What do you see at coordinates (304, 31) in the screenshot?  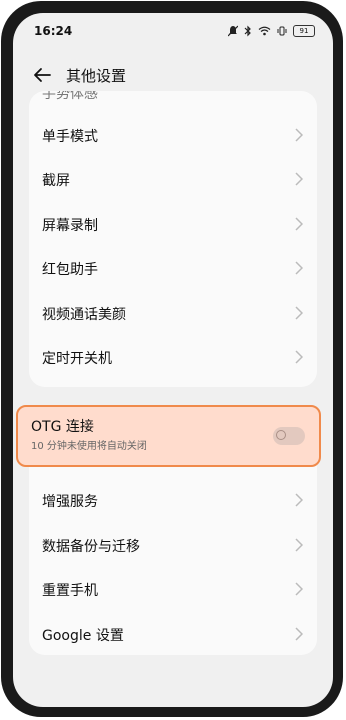 I see `battery-icon: 91` at bounding box center [304, 31].